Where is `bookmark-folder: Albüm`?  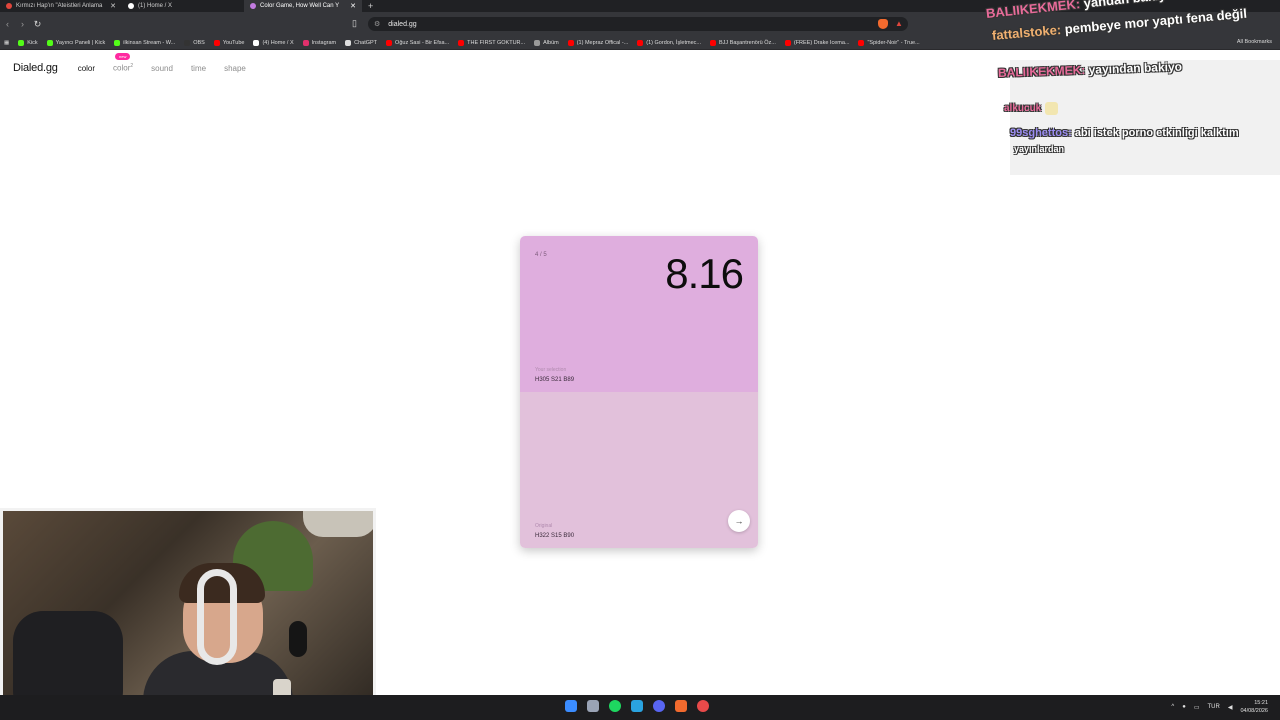
bookmark-folder: Albüm is located at coordinates (546, 42).